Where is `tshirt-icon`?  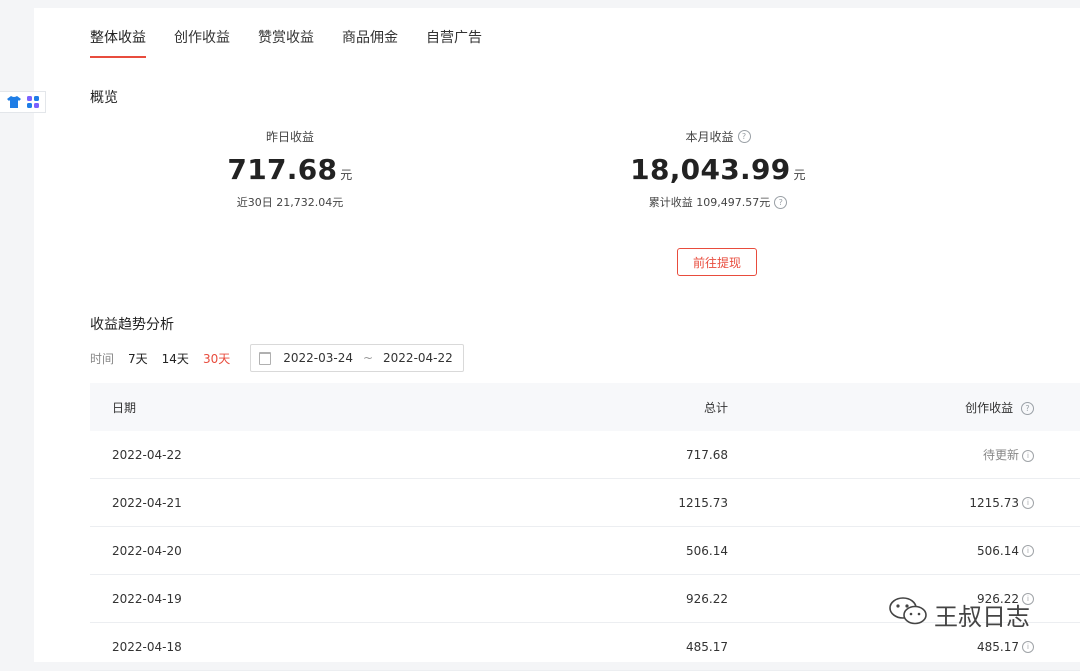 tshirt-icon is located at coordinates (13, 102).